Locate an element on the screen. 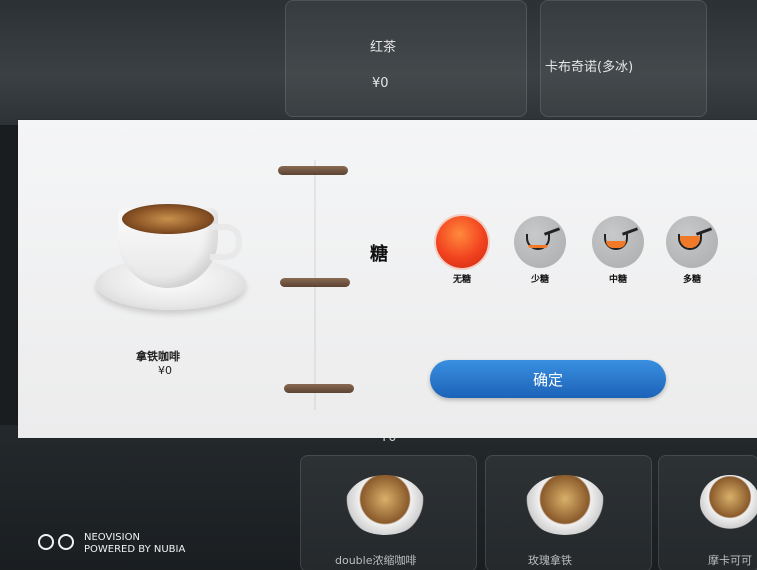  scoop-high-icon is located at coordinates (692, 242).